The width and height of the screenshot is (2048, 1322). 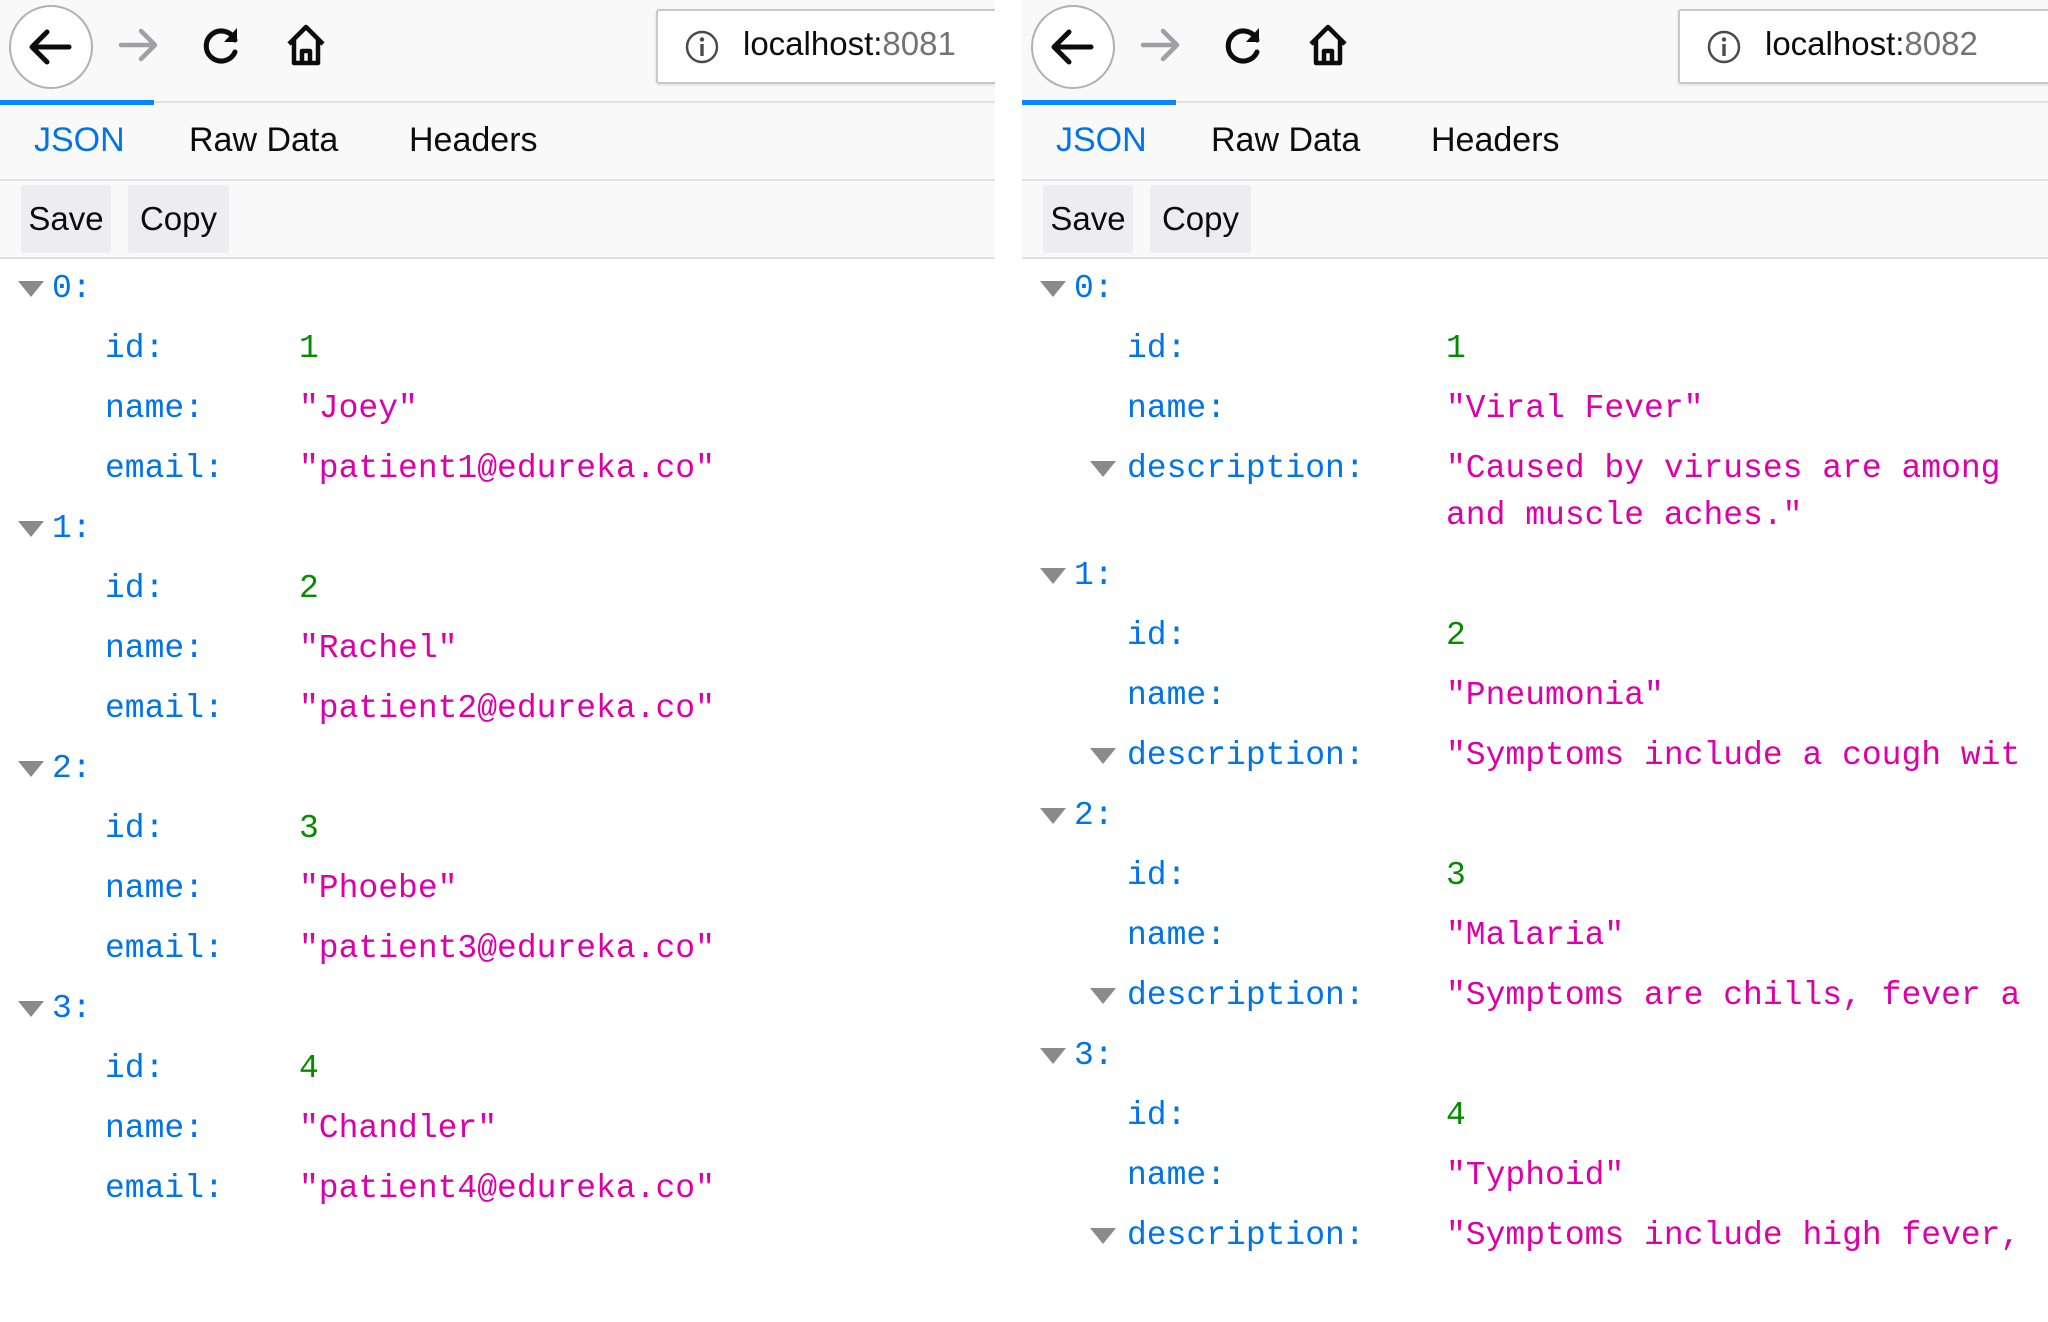 I want to click on url-port: 8082, so click(x=1941, y=43).